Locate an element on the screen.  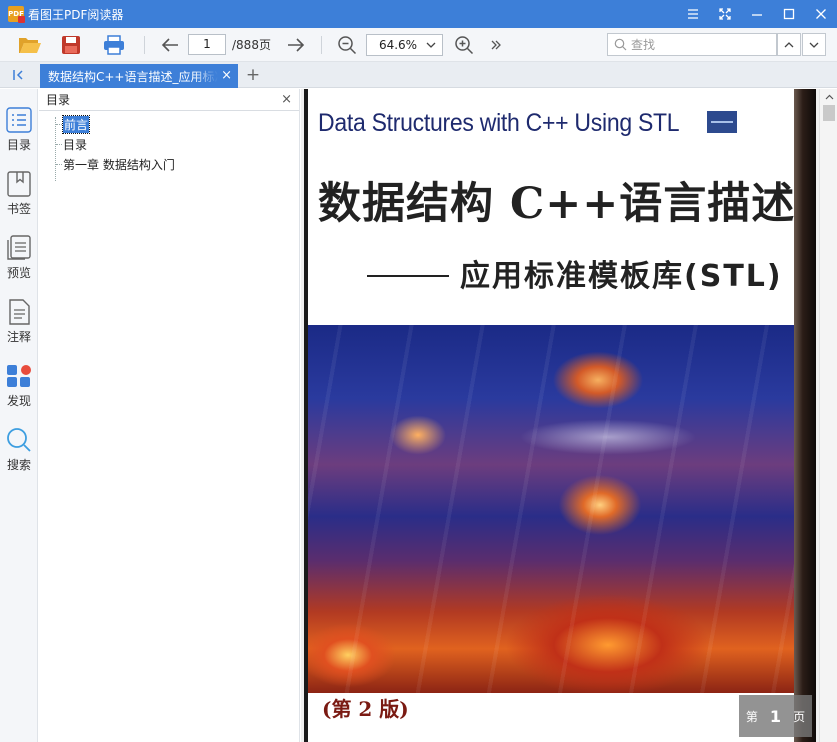
search-input: 查找 is located at coordinates (692, 44).